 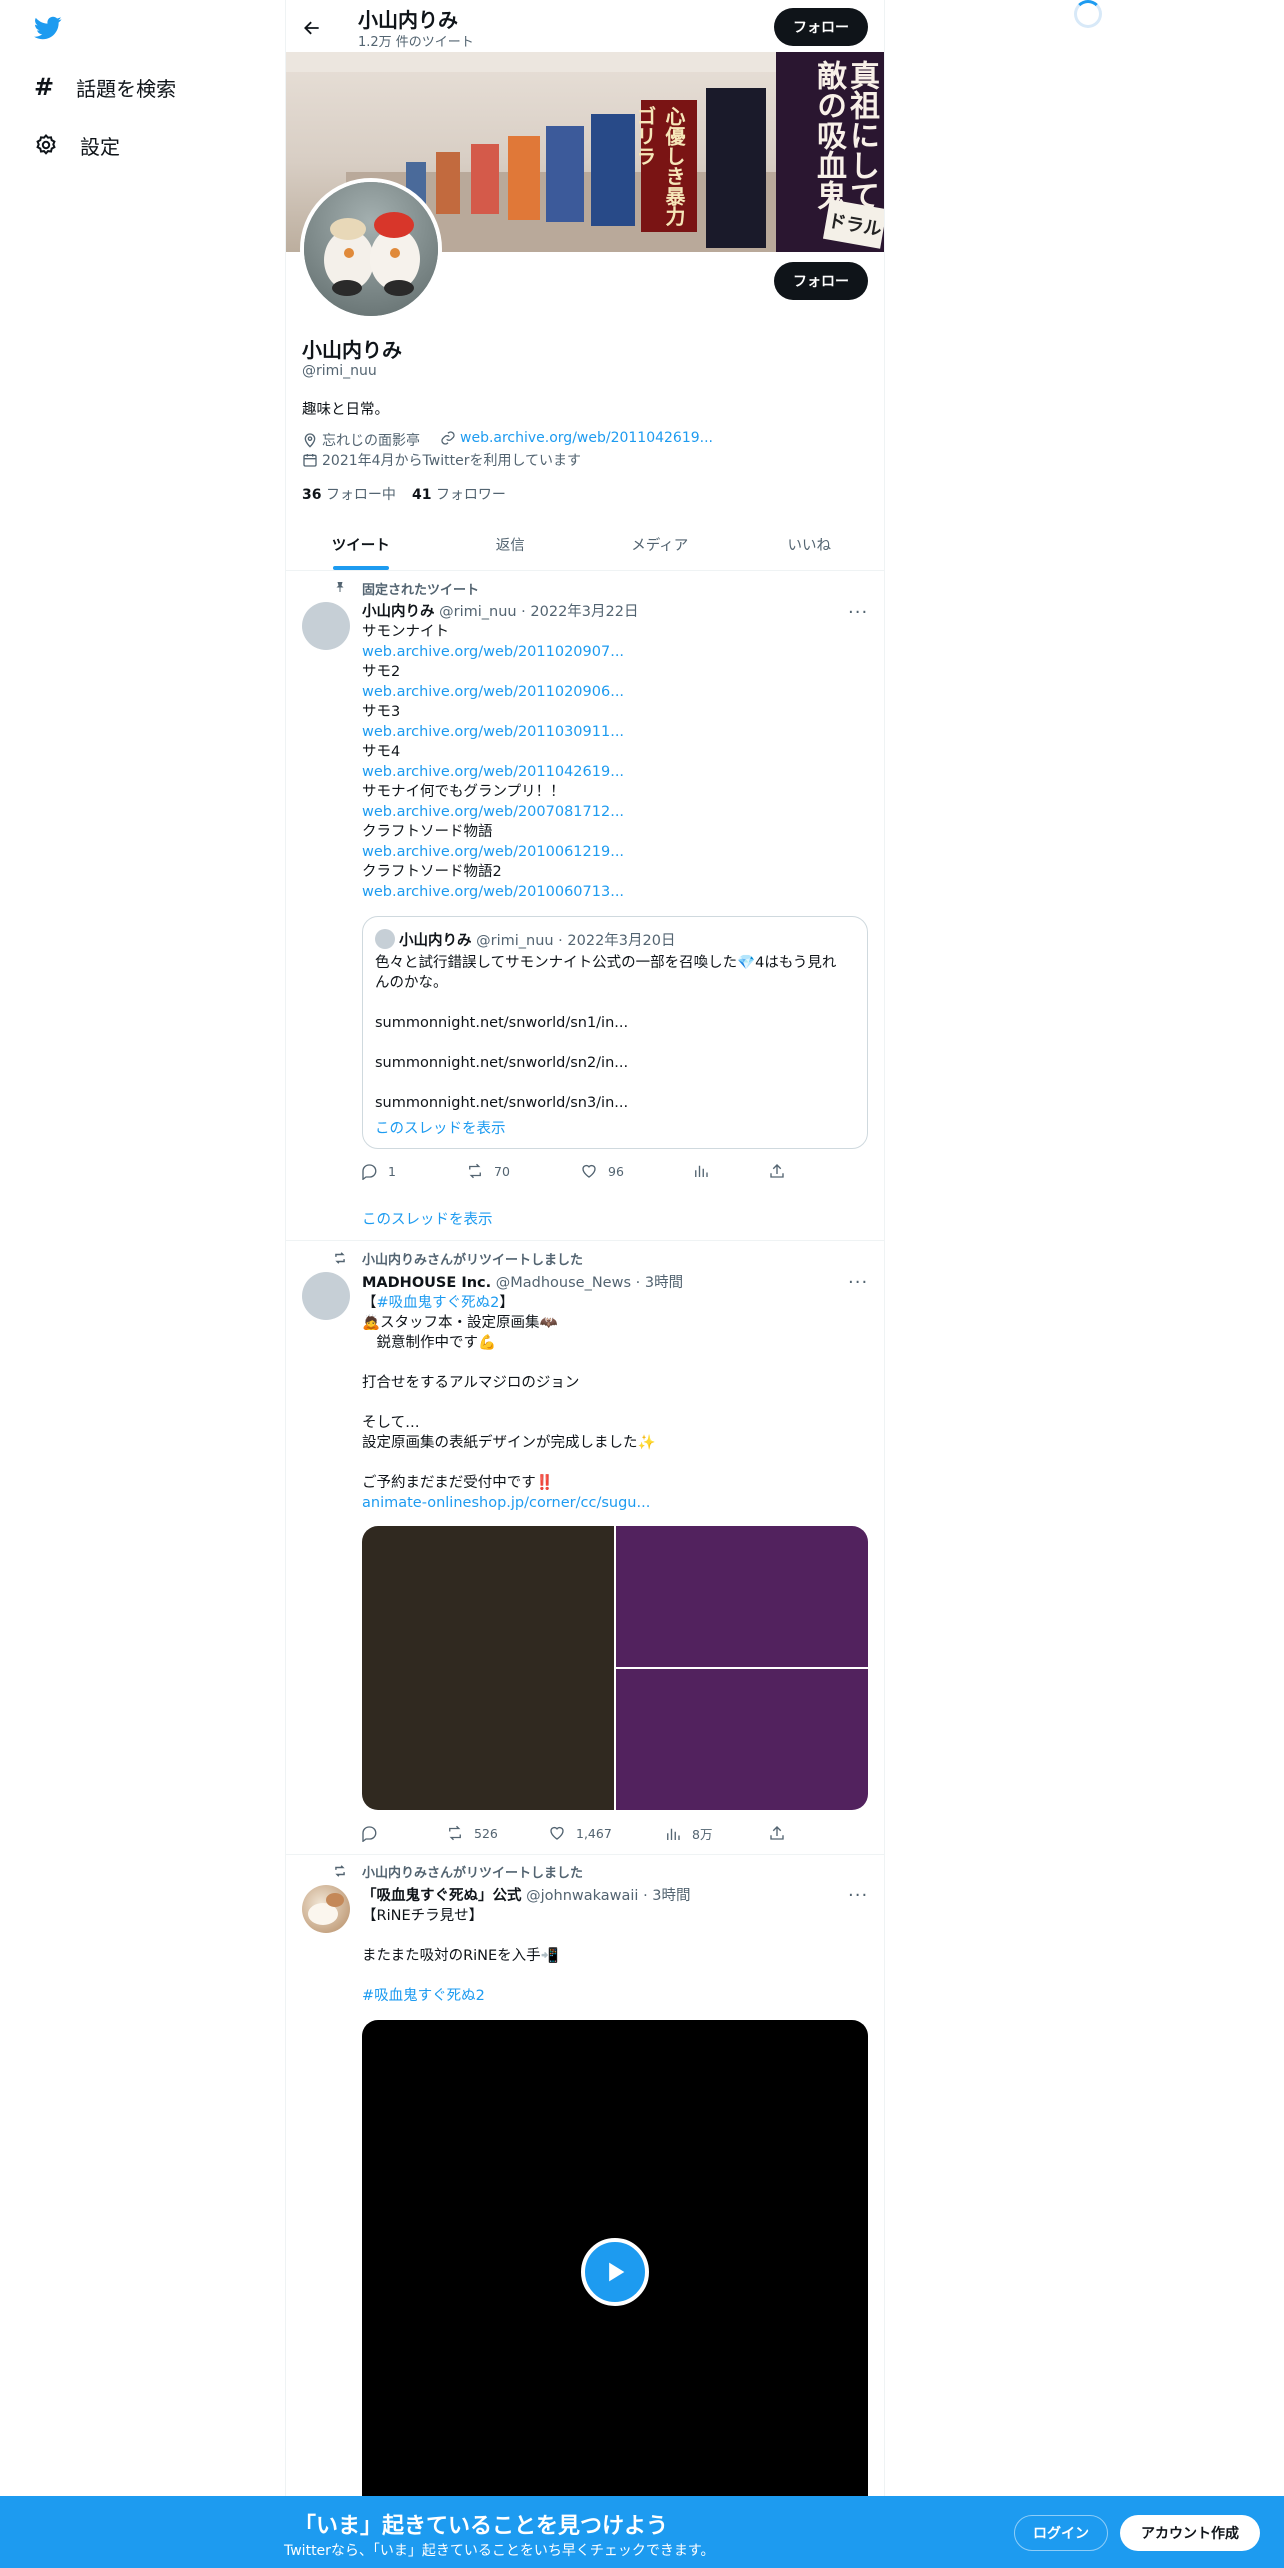 What do you see at coordinates (411, 983) in the screenshot?
I see `quote-text: んのかな。` at bounding box center [411, 983].